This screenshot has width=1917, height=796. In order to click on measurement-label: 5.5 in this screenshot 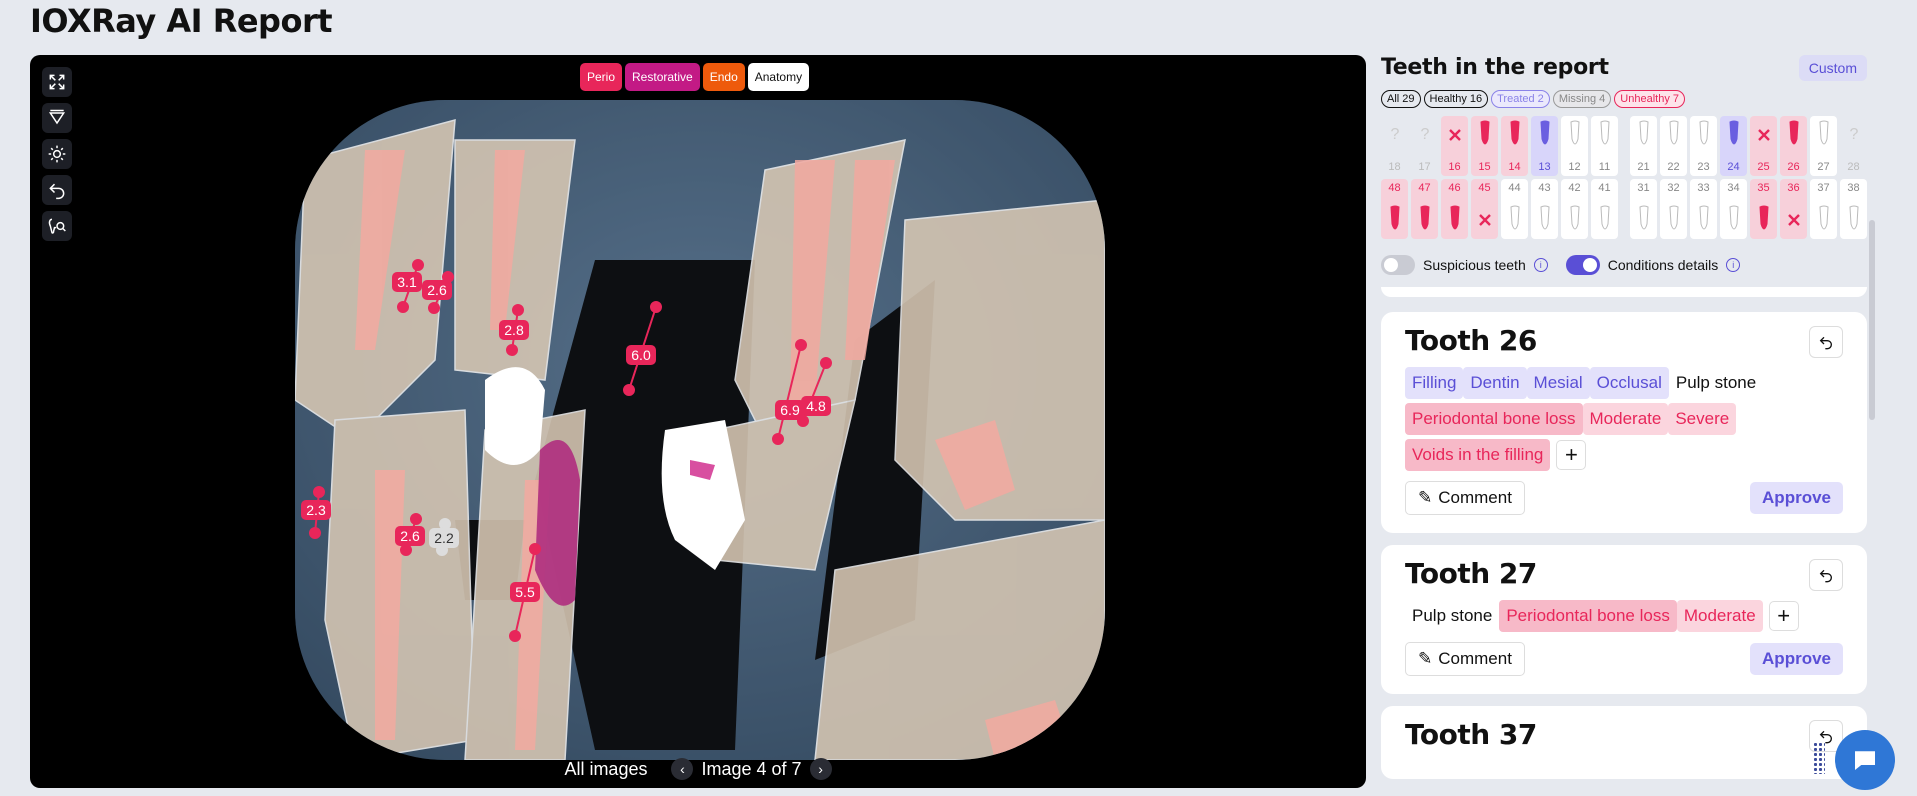, I will do `click(525, 592)`.